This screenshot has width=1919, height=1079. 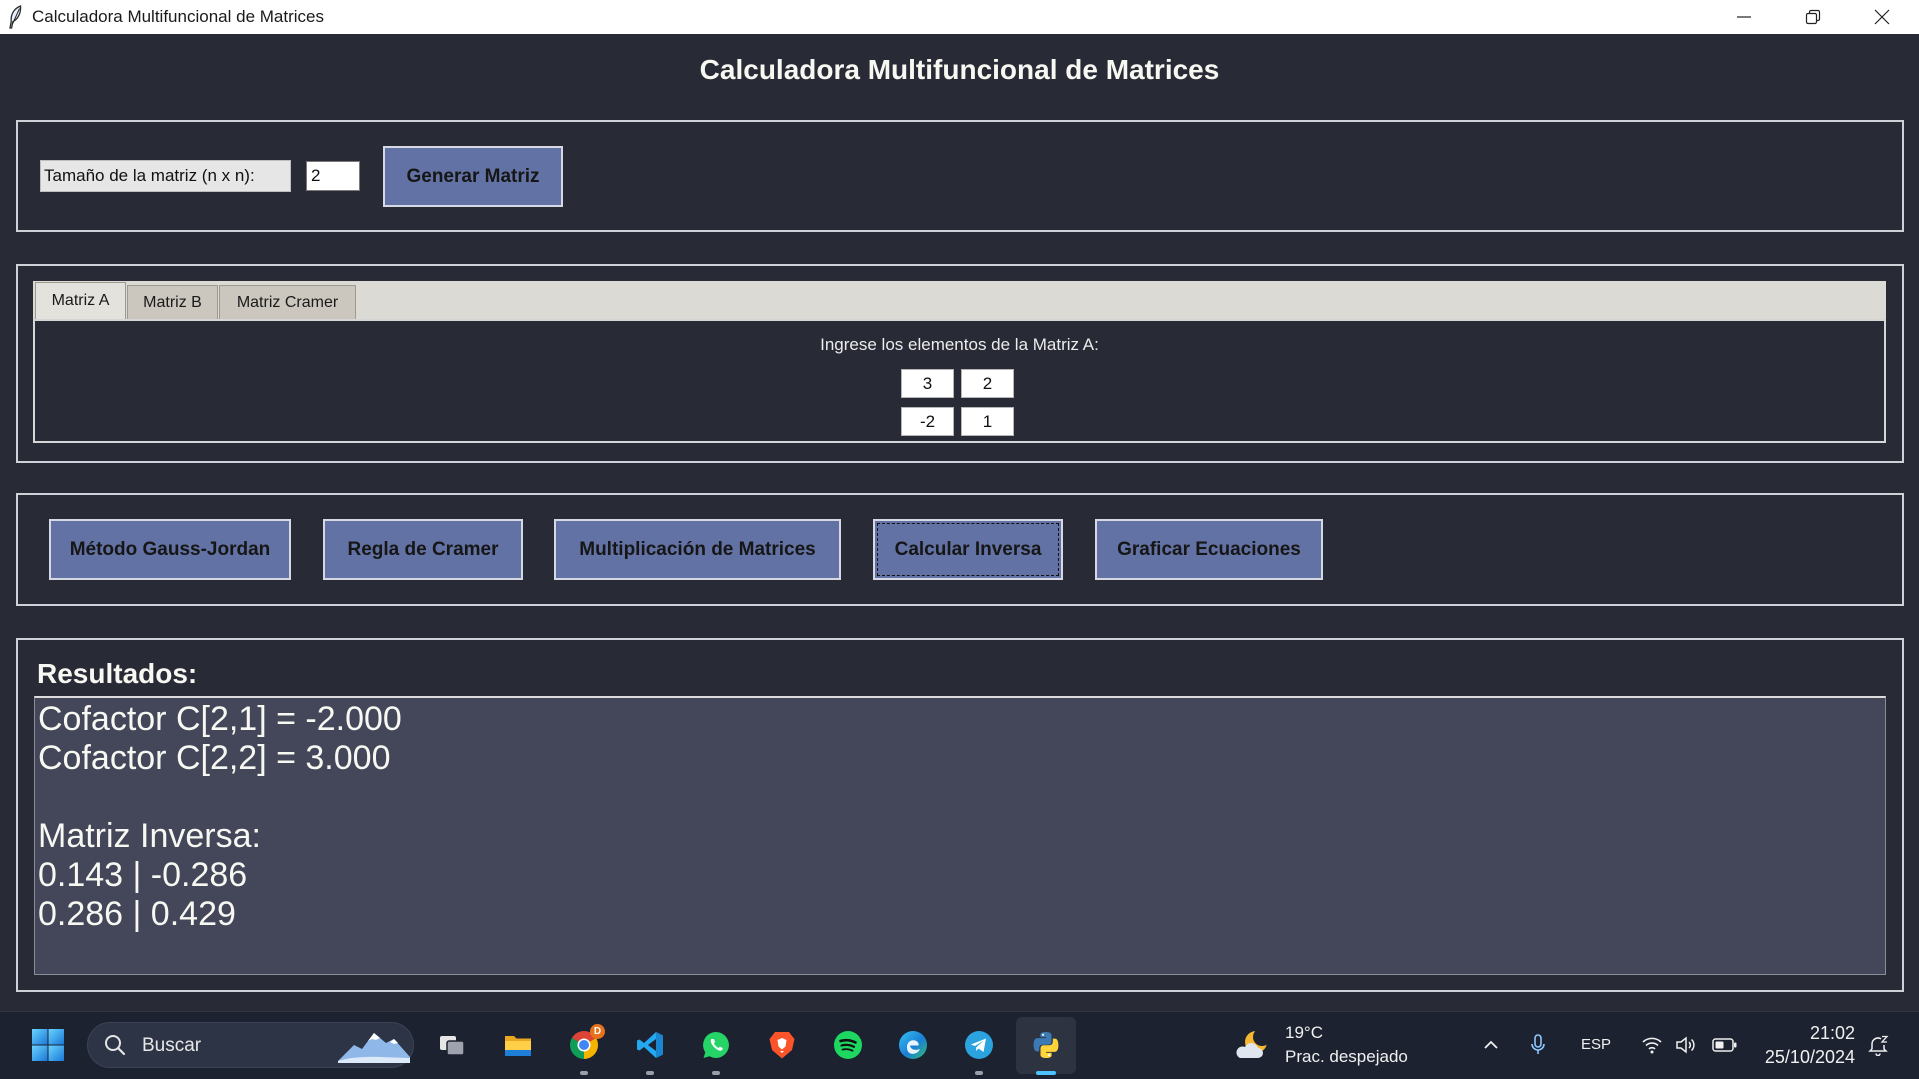 I want to click on minimize-icon, so click(x=1743, y=17).